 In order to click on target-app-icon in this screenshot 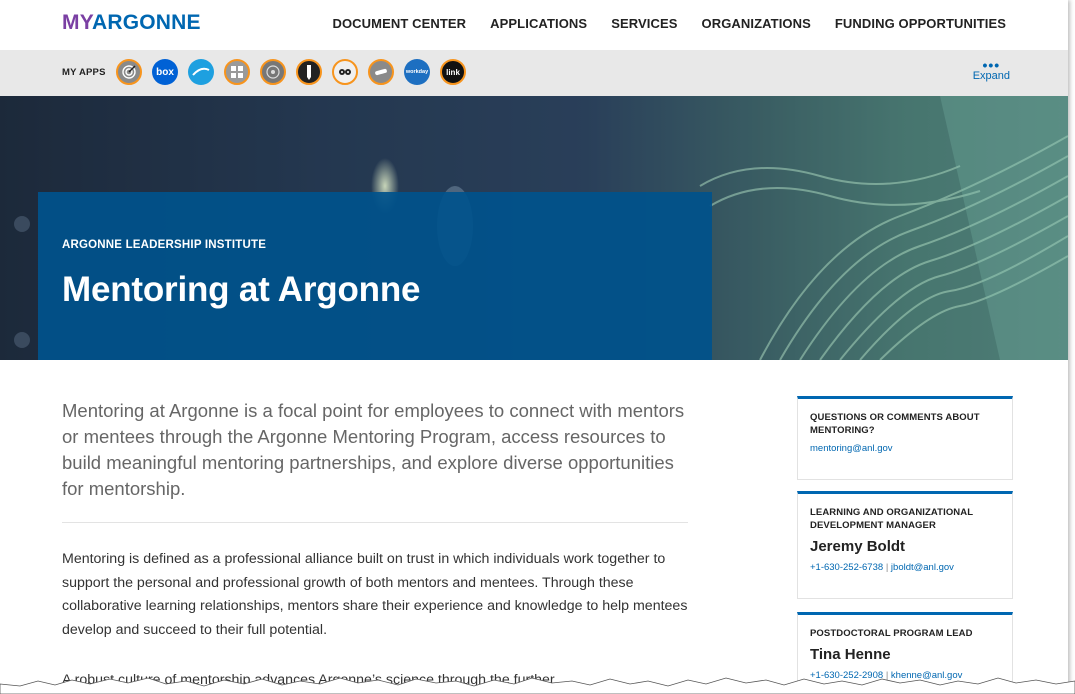, I will do `click(129, 72)`.